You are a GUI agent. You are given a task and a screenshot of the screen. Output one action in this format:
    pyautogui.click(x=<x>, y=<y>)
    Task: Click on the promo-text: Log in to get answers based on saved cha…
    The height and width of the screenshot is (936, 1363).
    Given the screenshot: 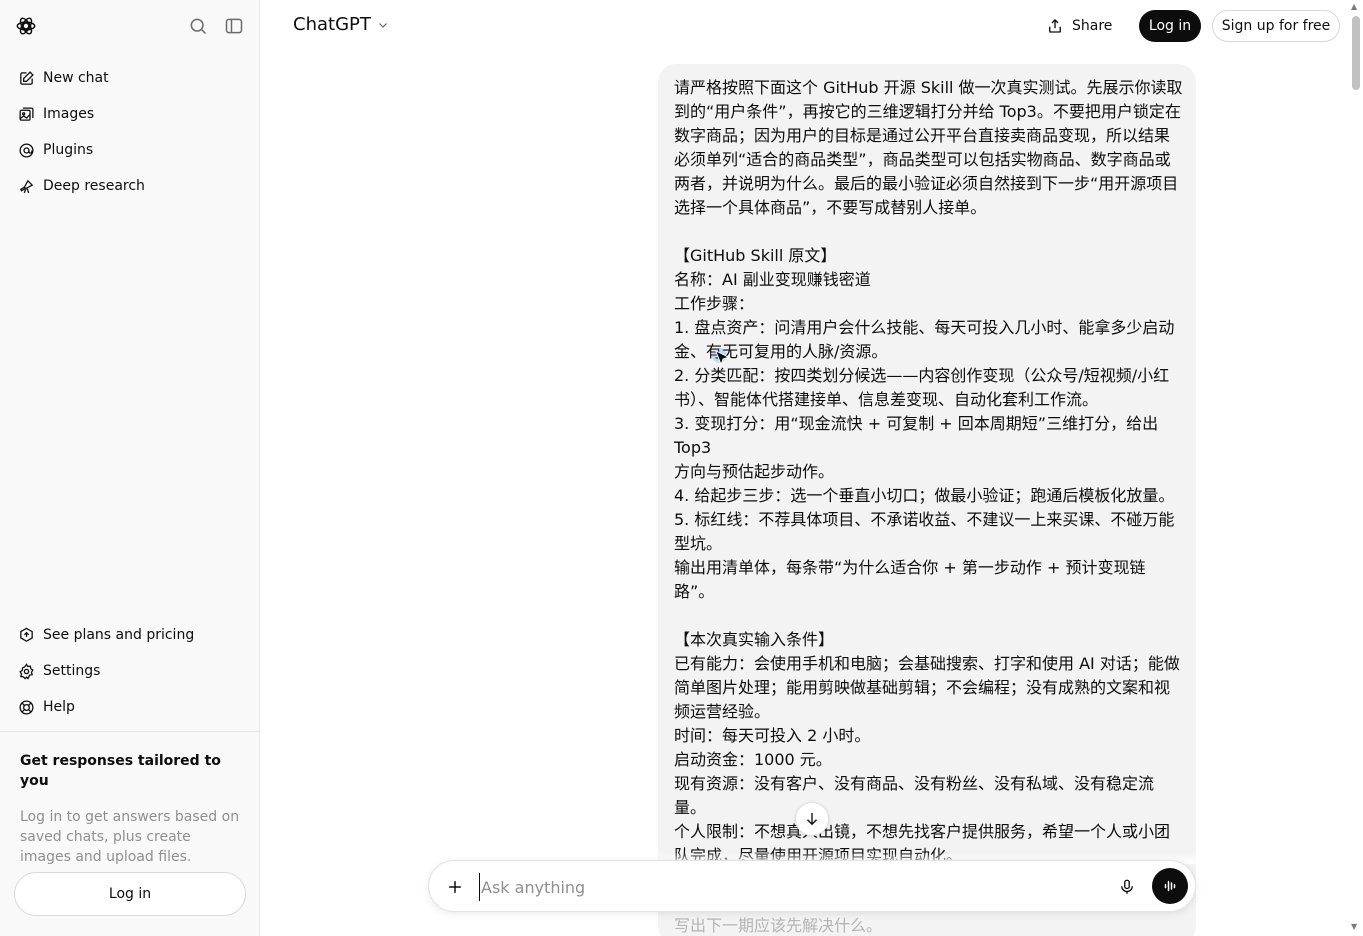 What is the action you would take?
    pyautogui.click(x=130, y=837)
    